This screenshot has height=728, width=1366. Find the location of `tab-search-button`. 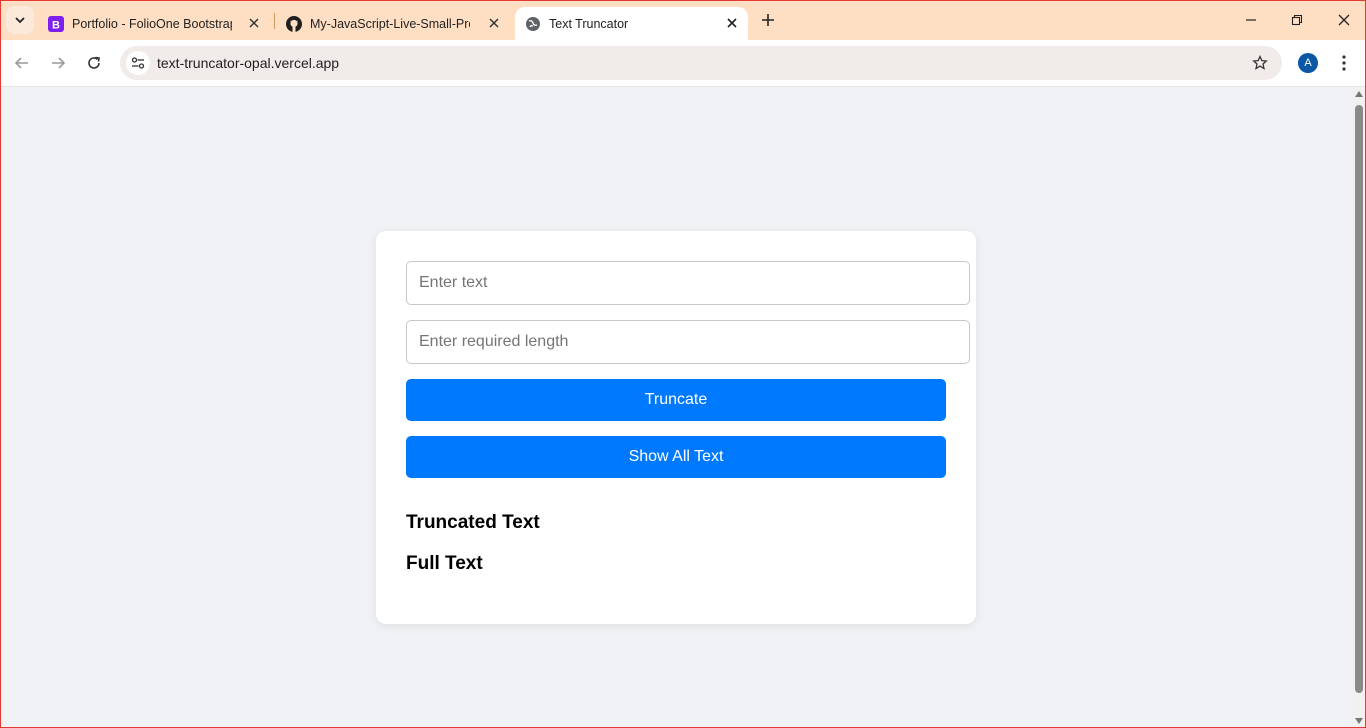

tab-search-button is located at coordinates (20, 20).